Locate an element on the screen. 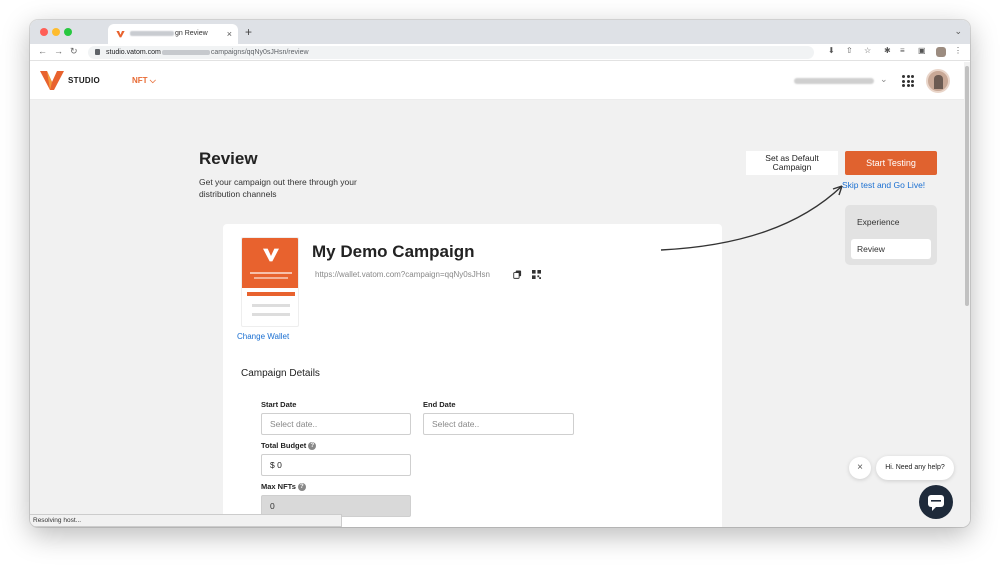 The width and height of the screenshot is (1000, 567). start-date-input: Select date.. is located at coordinates (336, 424).